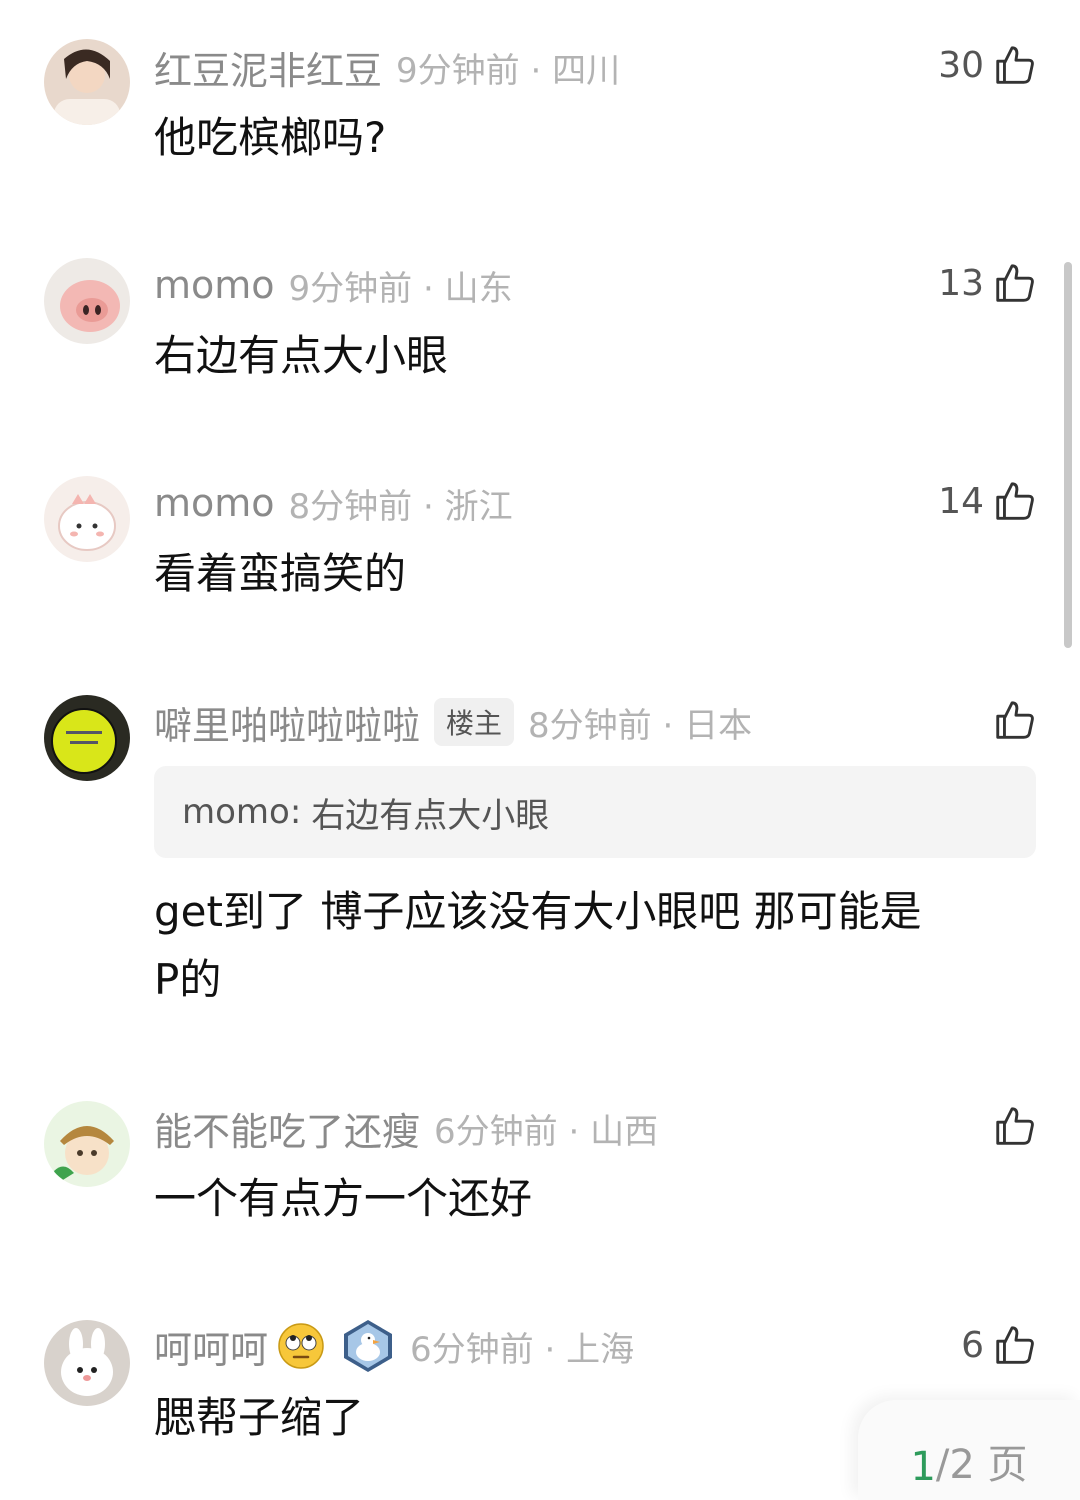 The height and width of the screenshot is (1500, 1080). What do you see at coordinates (343, 1198) in the screenshot?
I see `comment-text: 一个有点方一个还好` at bounding box center [343, 1198].